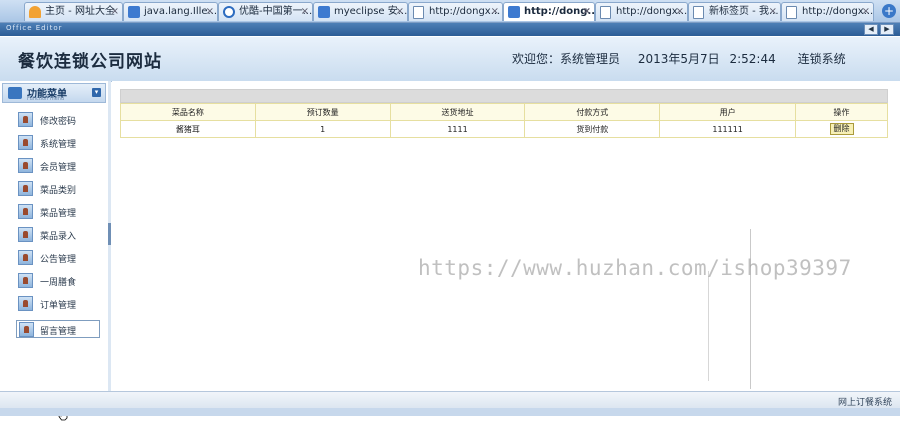 Image resolution: width=900 pixels, height=421 pixels. What do you see at coordinates (46, 99) in the screenshot?
I see `sidebar-subtitle: Function menu` at bounding box center [46, 99].